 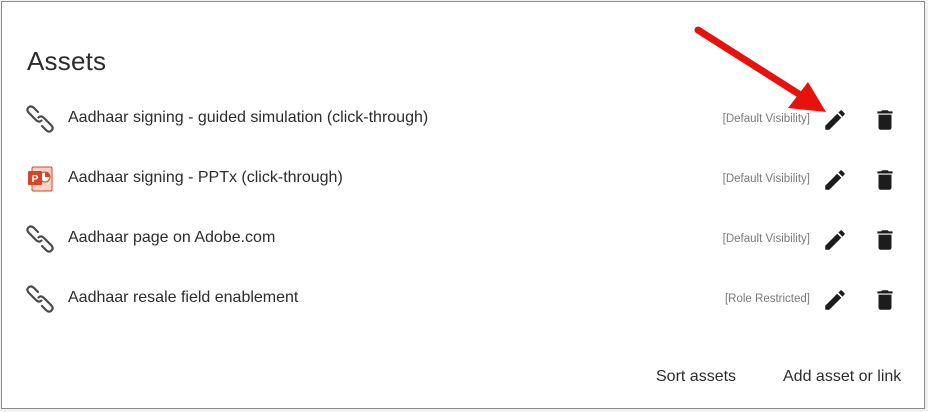 I want to click on svg-text: P, so click(x=35, y=179).